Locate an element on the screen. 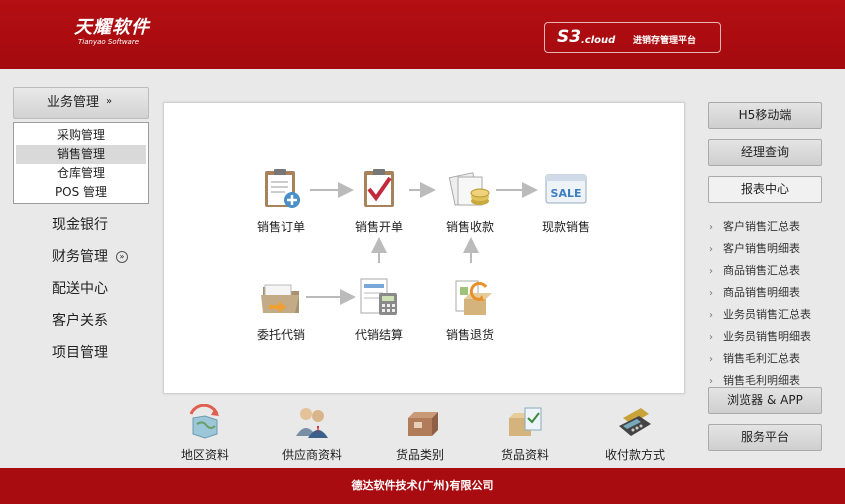 Image resolution: width=845 pixels, height=504 pixels. flow-consignment-label: 委托代销 is located at coordinates (280, 335).